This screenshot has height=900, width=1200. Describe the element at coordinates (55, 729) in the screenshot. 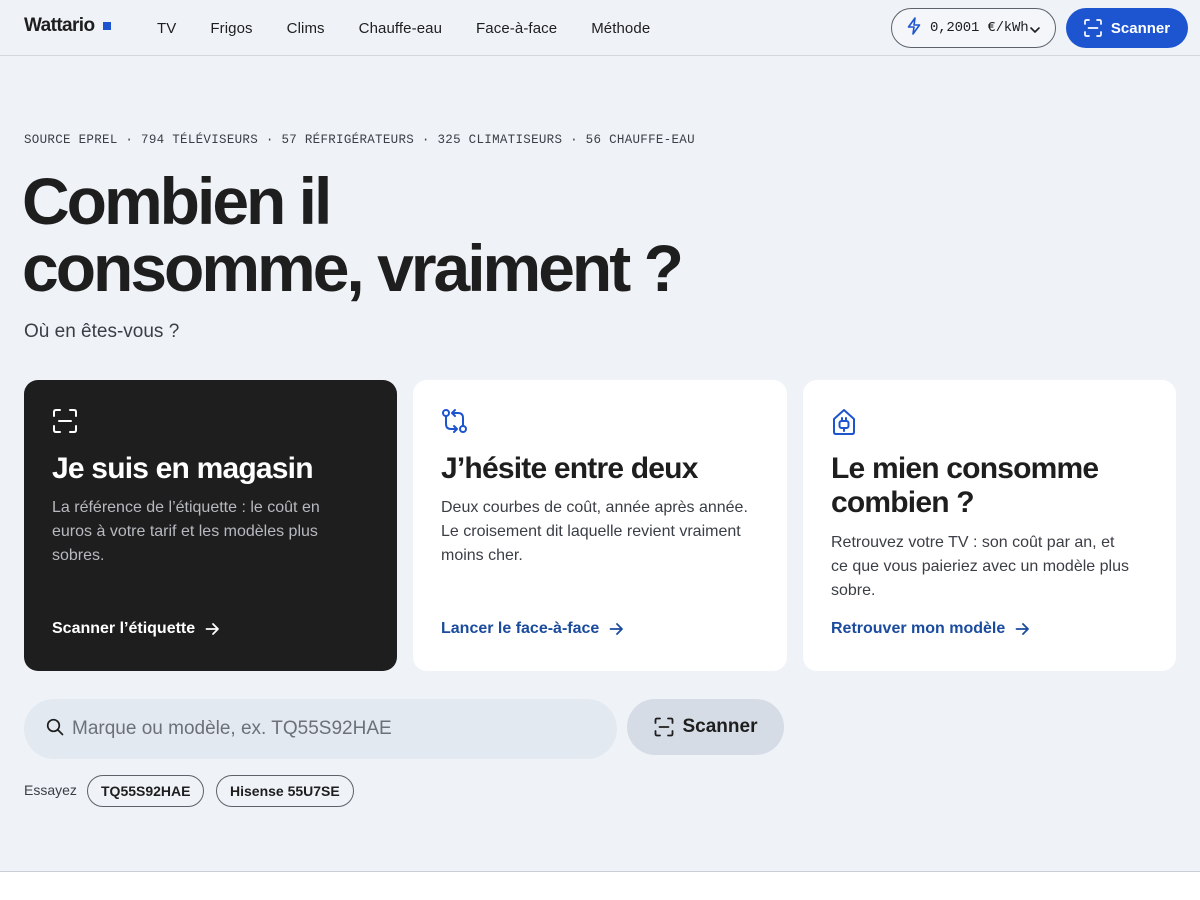

I see `search-icon` at that location.